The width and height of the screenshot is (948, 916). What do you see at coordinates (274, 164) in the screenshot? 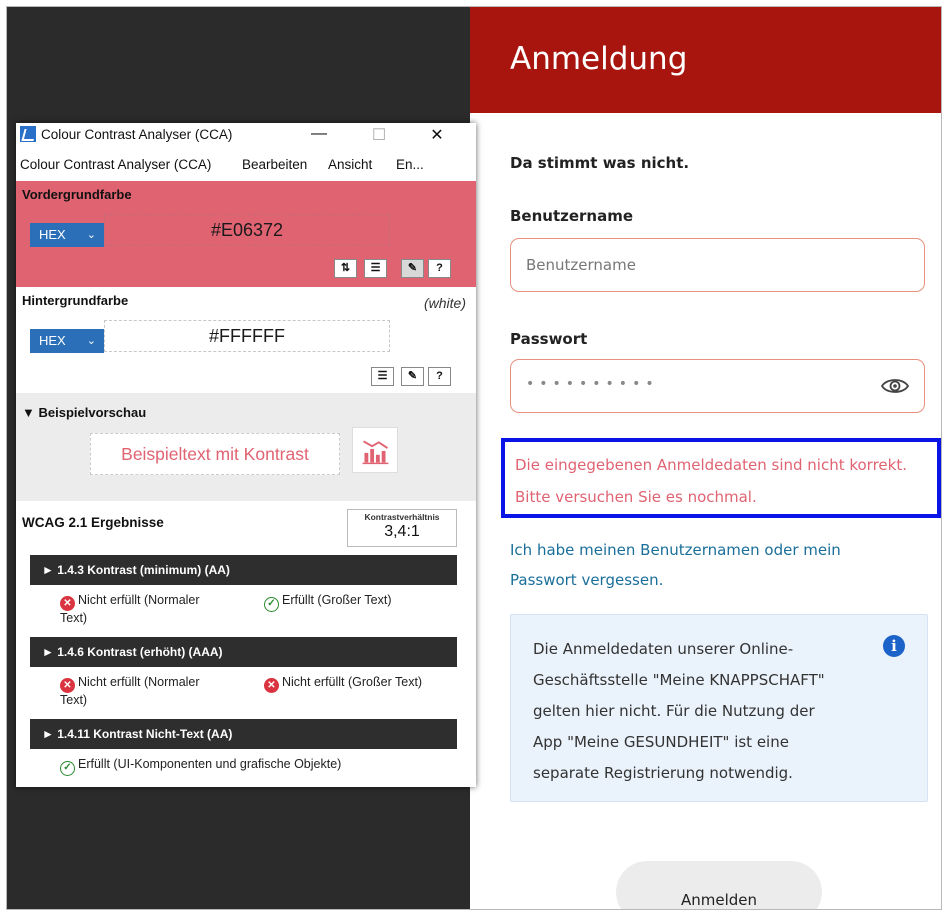
I see `menu-item-edit: Bearbeiten` at bounding box center [274, 164].